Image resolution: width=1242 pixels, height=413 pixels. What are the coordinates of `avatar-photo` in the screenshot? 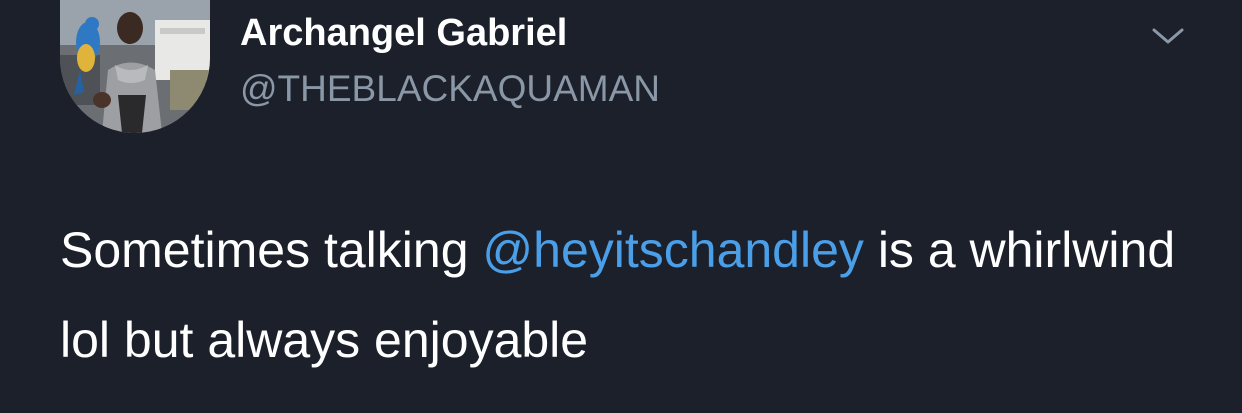 It's located at (135, 66).